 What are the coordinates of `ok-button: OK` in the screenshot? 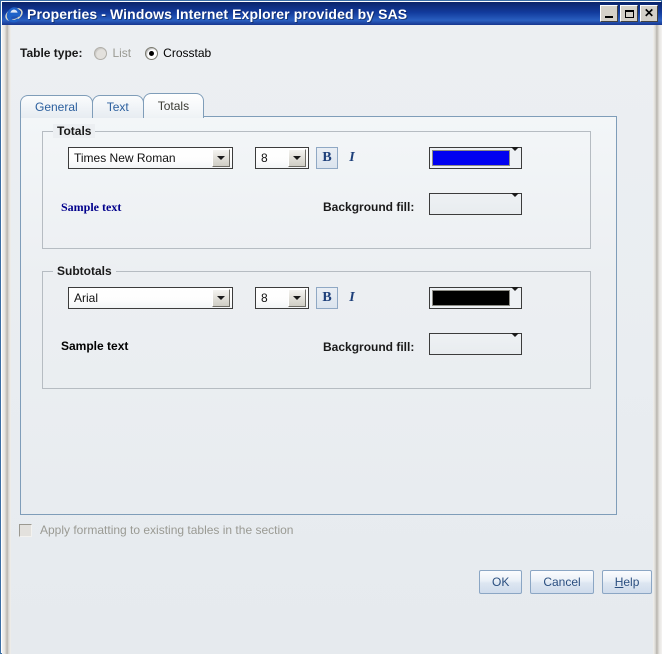 It's located at (501, 582).